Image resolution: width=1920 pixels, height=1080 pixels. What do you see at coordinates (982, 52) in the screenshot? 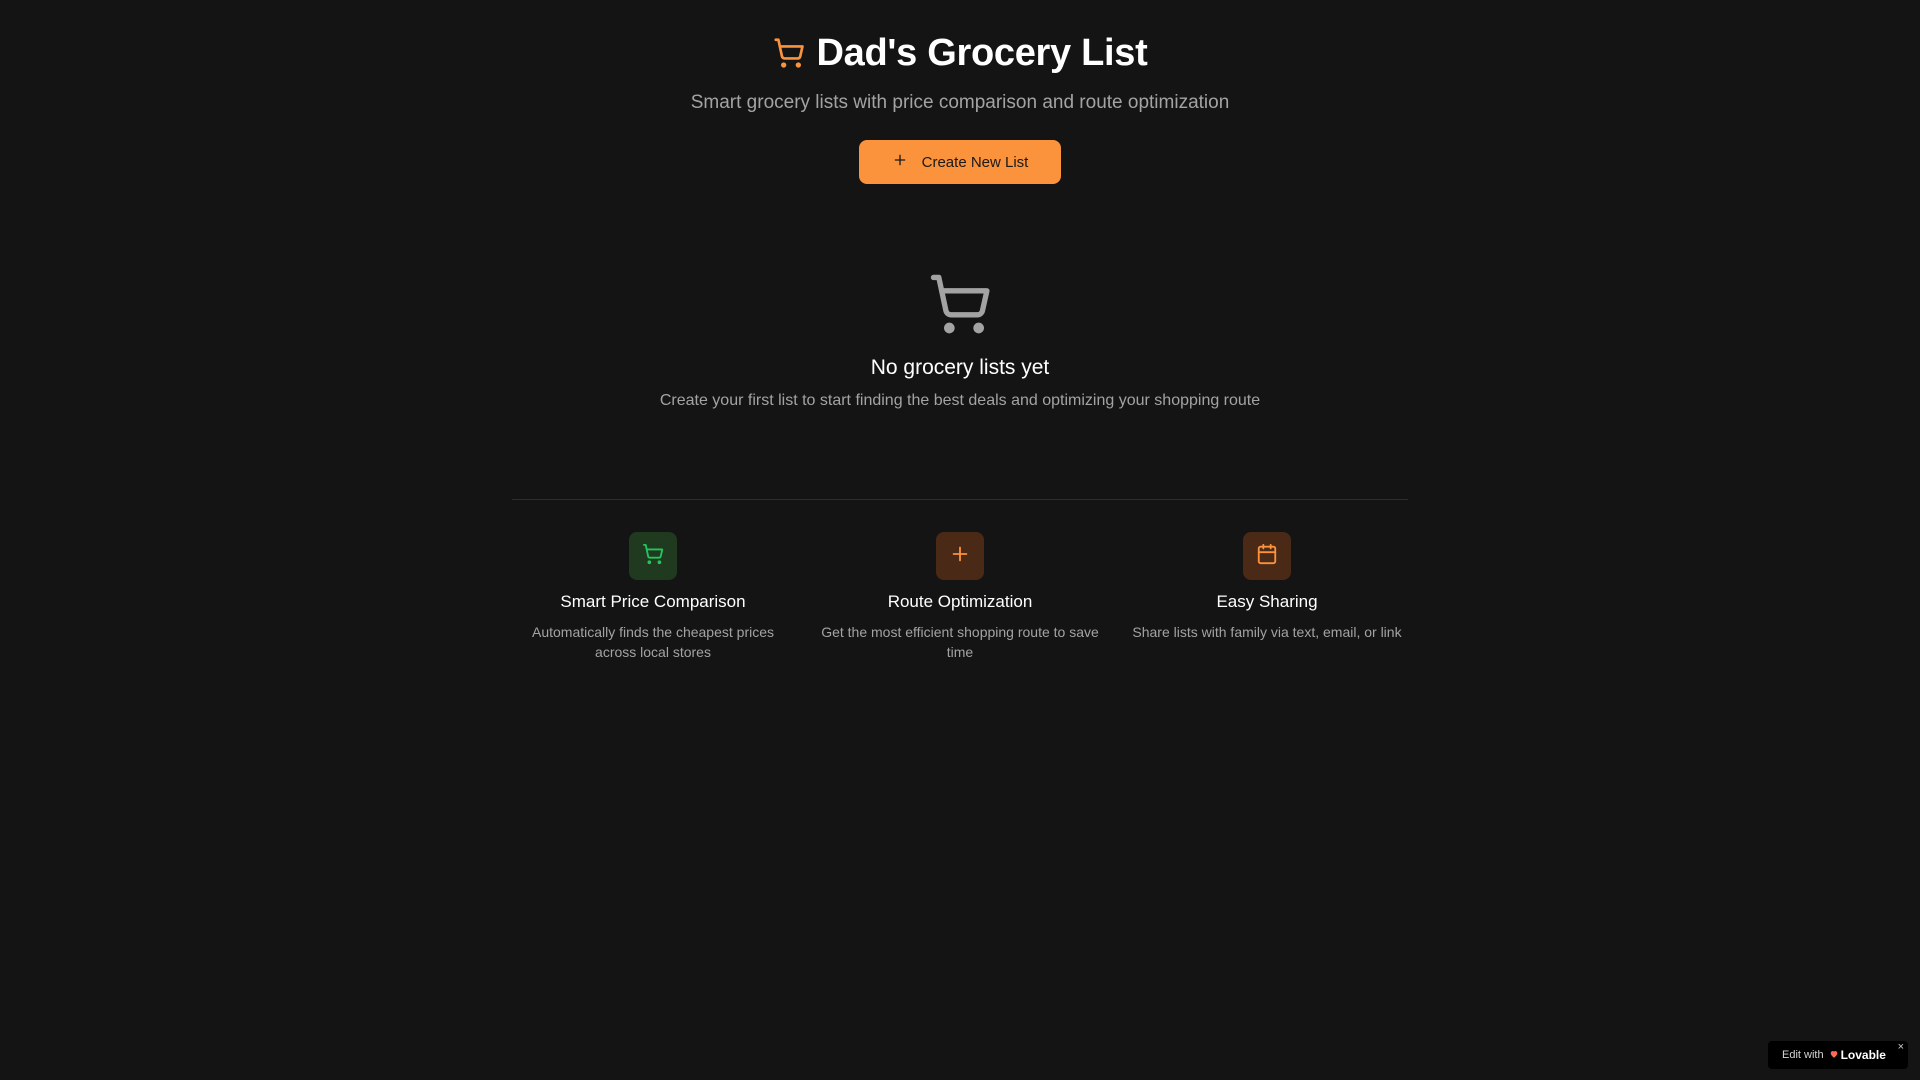
I see `page-title: Dad's Grocery List` at bounding box center [982, 52].